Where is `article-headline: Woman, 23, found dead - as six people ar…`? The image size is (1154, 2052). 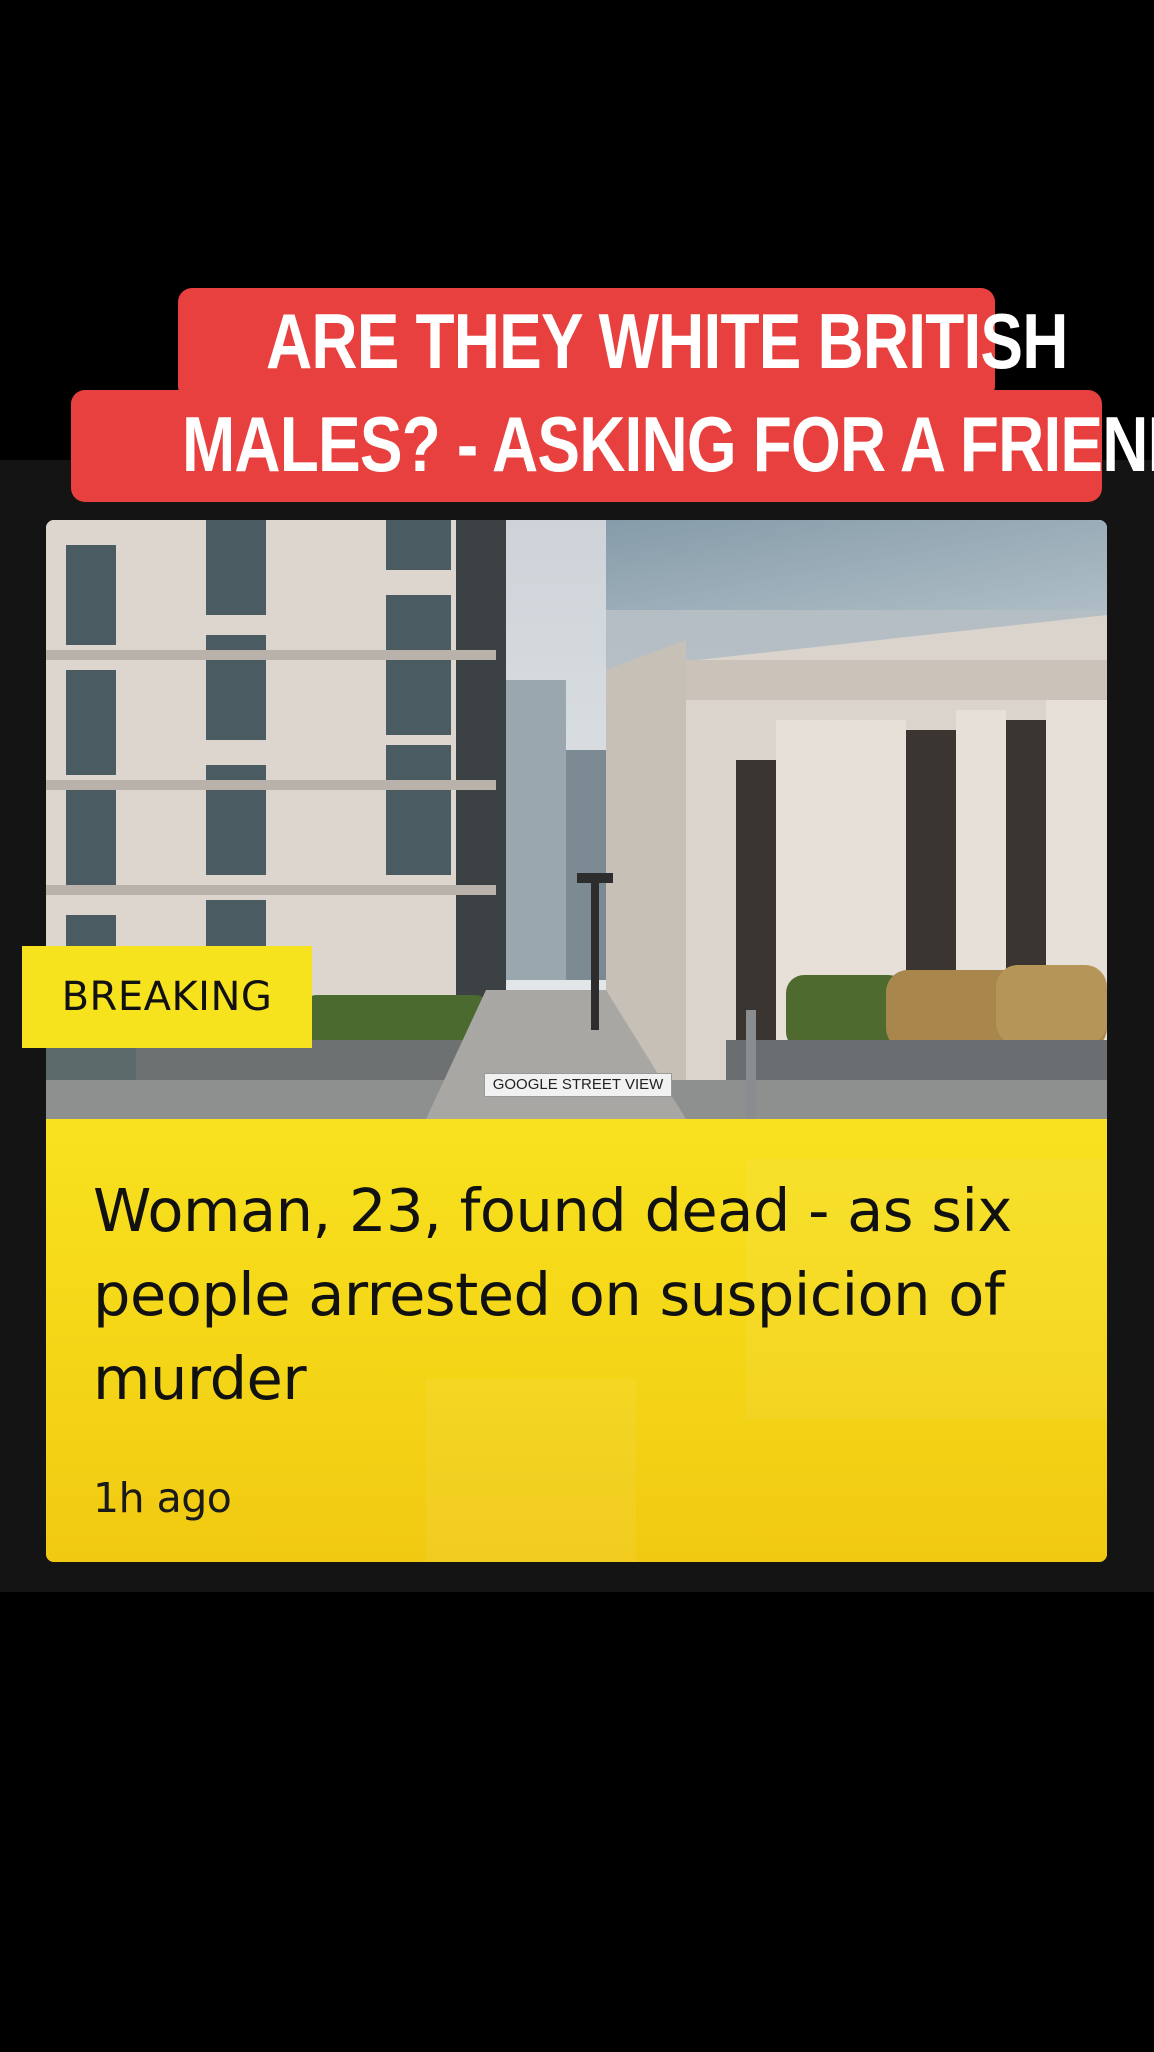
article-headline: Woman, 23, found dead - as six people ar… is located at coordinates (588, 1295).